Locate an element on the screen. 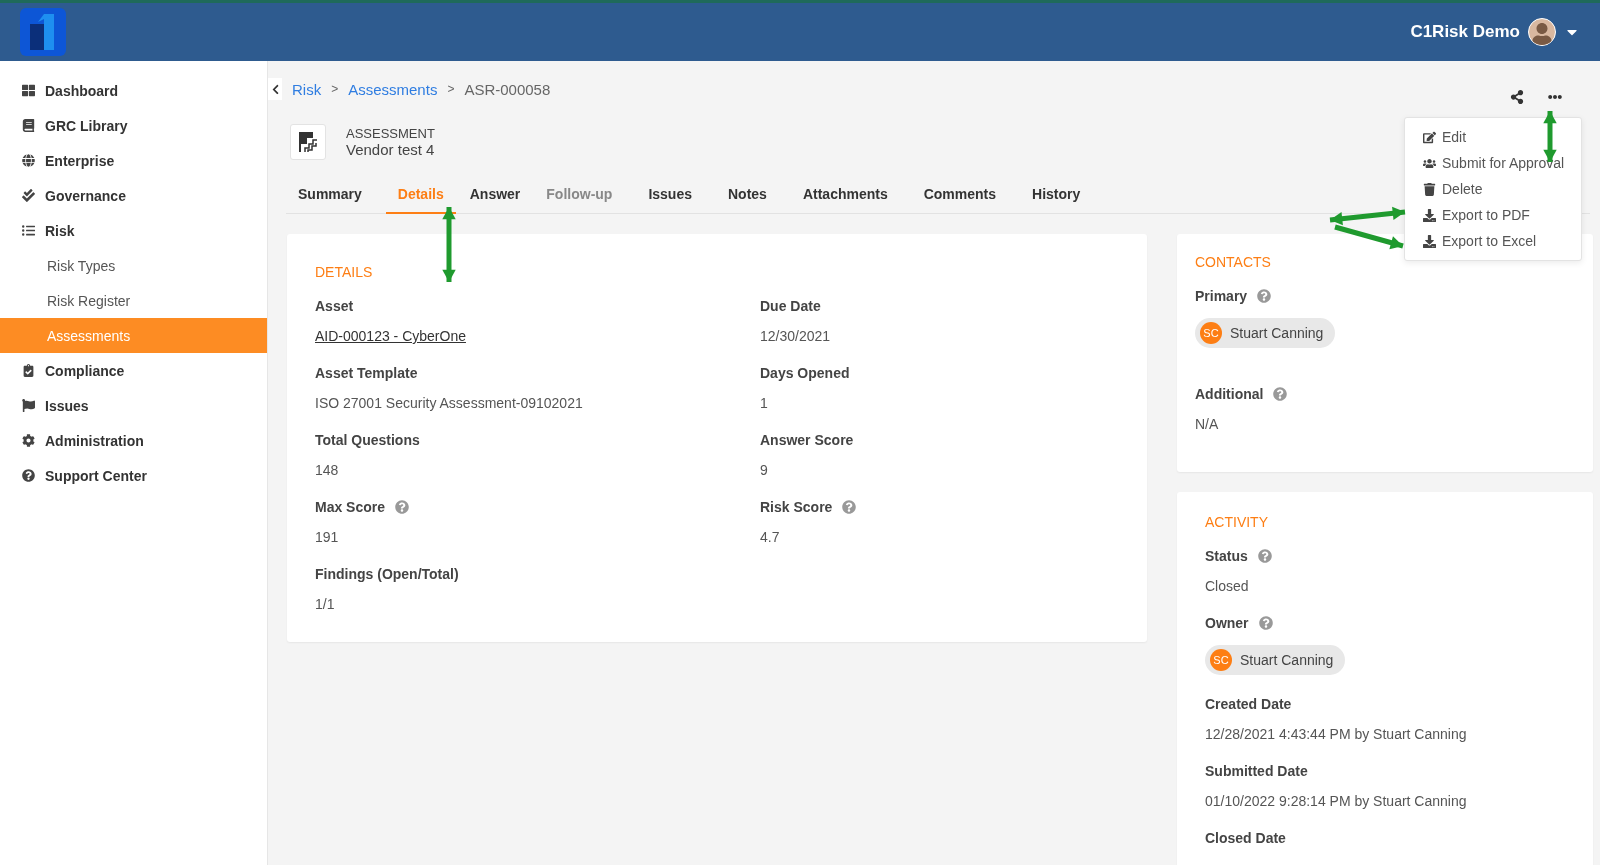 This screenshot has width=1600, height=865. field-label: Days Opened is located at coordinates (805, 373).